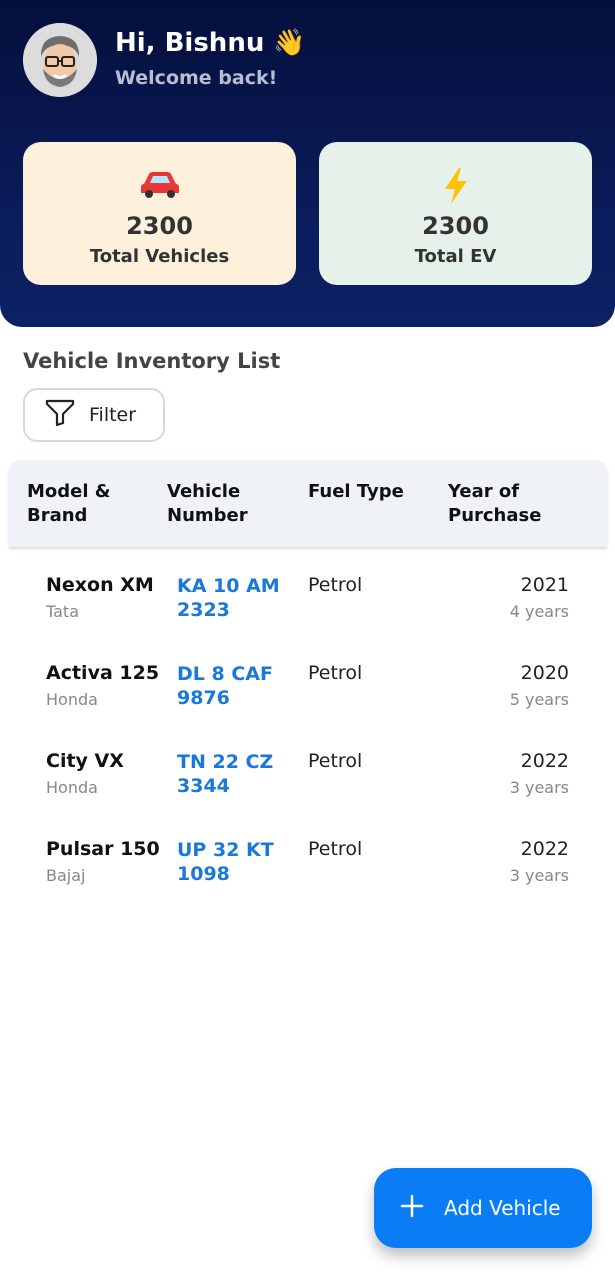 The width and height of the screenshot is (615, 1280). I want to click on row-model: Pulsar 150, so click(103, 849).